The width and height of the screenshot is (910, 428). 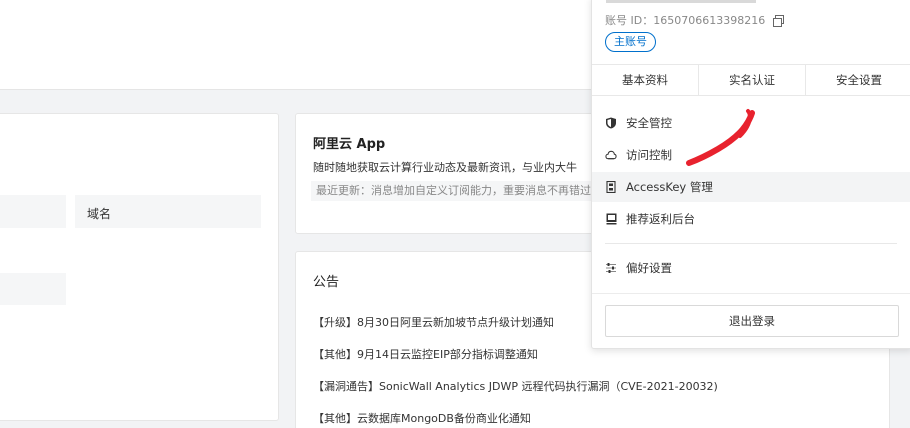 What do you see at coordinates (685, 20) in the screenshot?
I see `account-id: 账号 ID：1650706613398216` at bounding box center [685, 20].